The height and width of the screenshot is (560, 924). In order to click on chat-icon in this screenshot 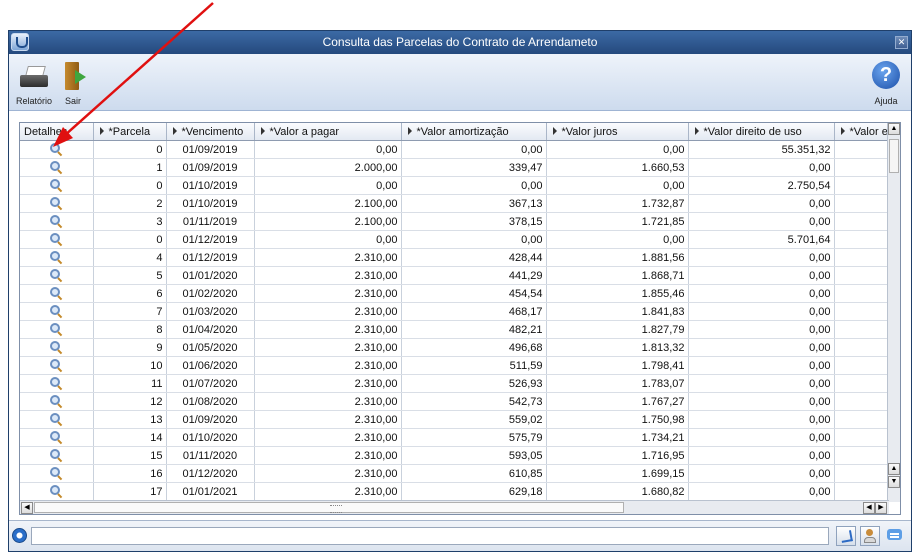, I will do `click(895, 536)`.